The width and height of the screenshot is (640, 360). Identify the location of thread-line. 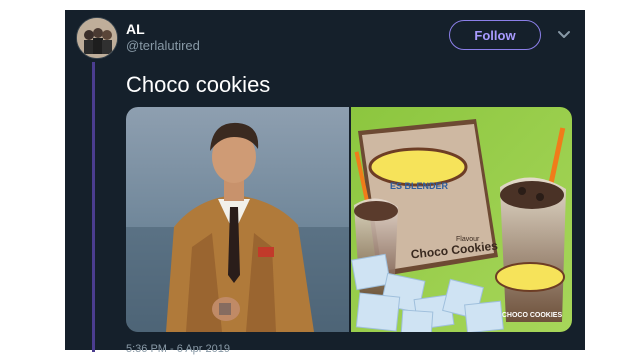
(93, 207).